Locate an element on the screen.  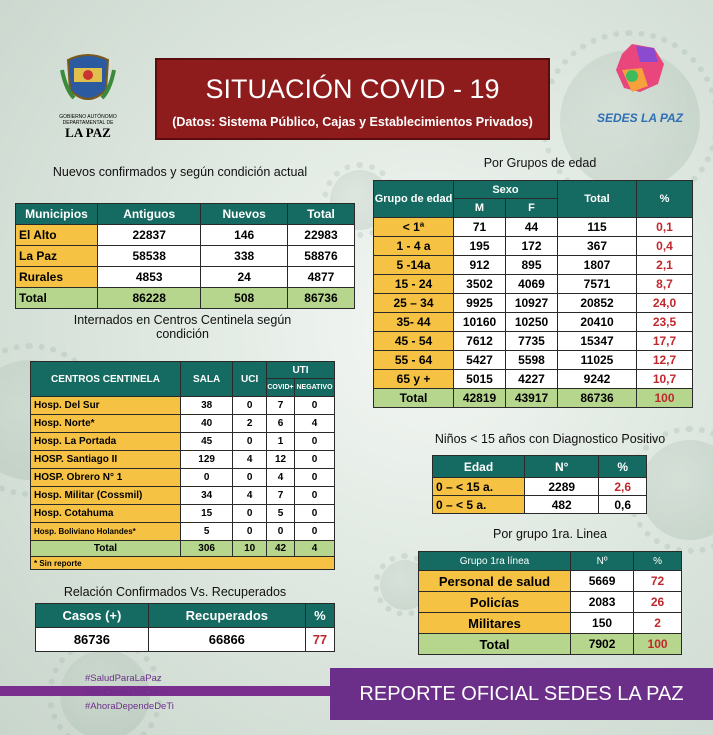
cell: 44 is located at coordinates (531, 227).